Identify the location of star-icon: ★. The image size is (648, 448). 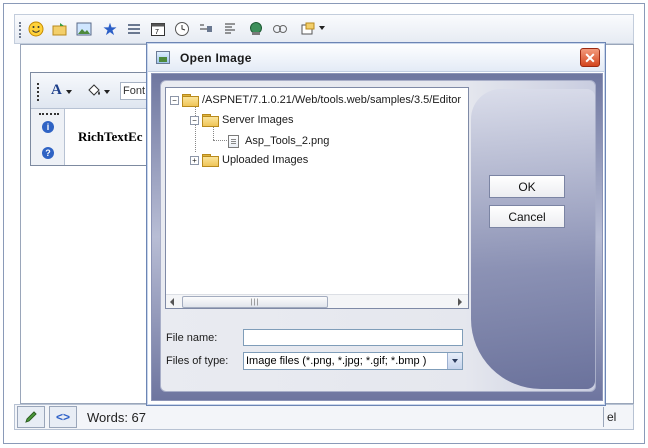
(110, 29).